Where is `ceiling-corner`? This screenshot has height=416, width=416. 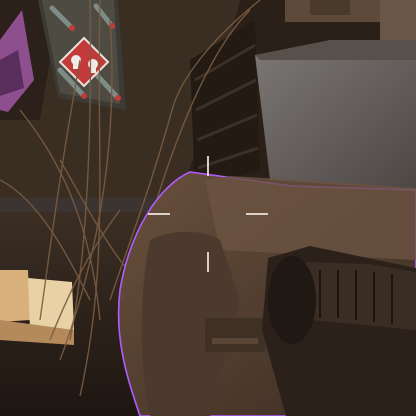 ceiling-corner is located at coordinates (398, 20).